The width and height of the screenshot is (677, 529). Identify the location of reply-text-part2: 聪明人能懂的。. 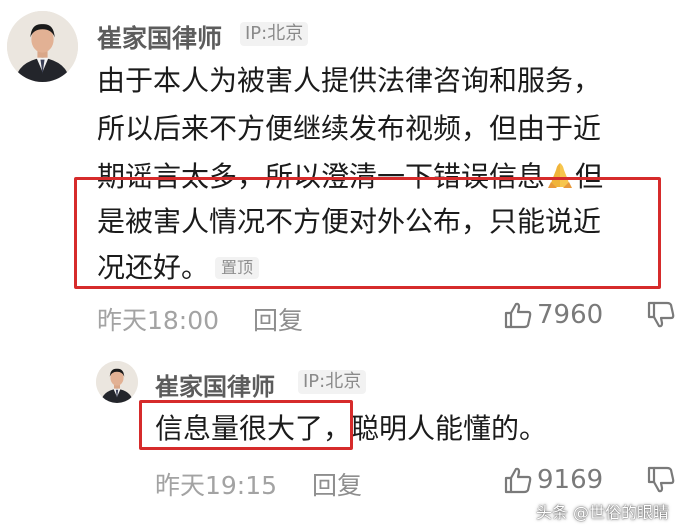
(449, 428).